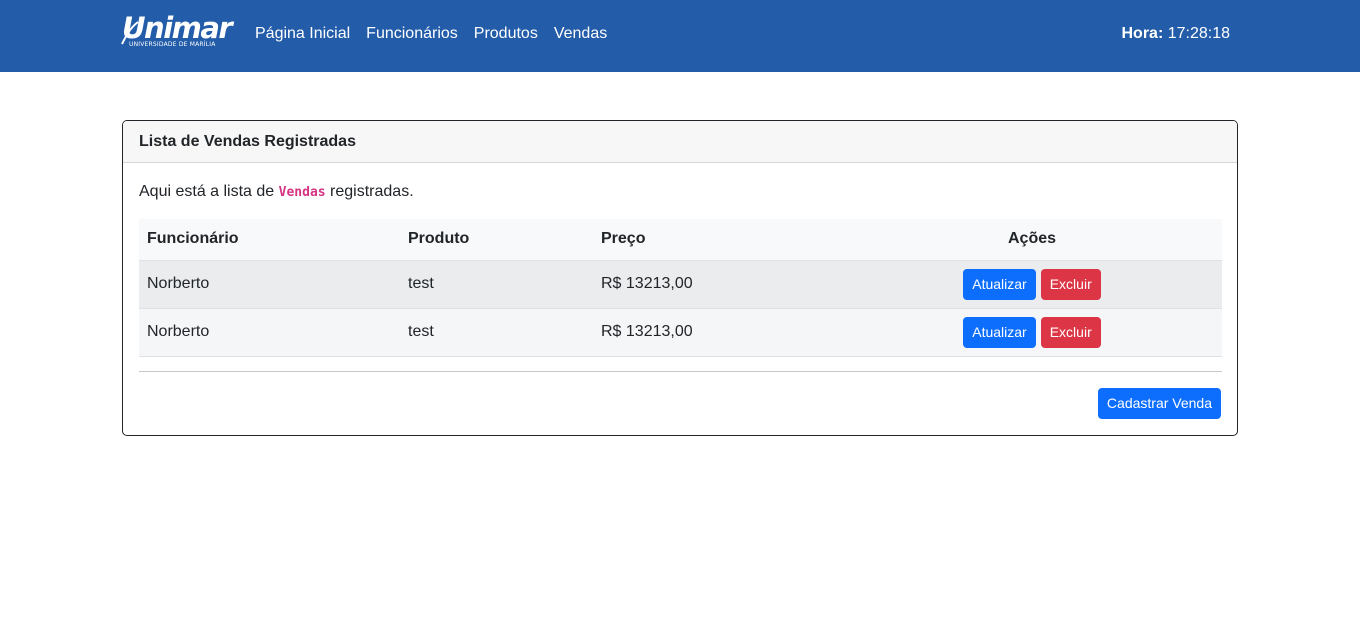  I want to click on clock-label: Hora:, so click(1142, 33).